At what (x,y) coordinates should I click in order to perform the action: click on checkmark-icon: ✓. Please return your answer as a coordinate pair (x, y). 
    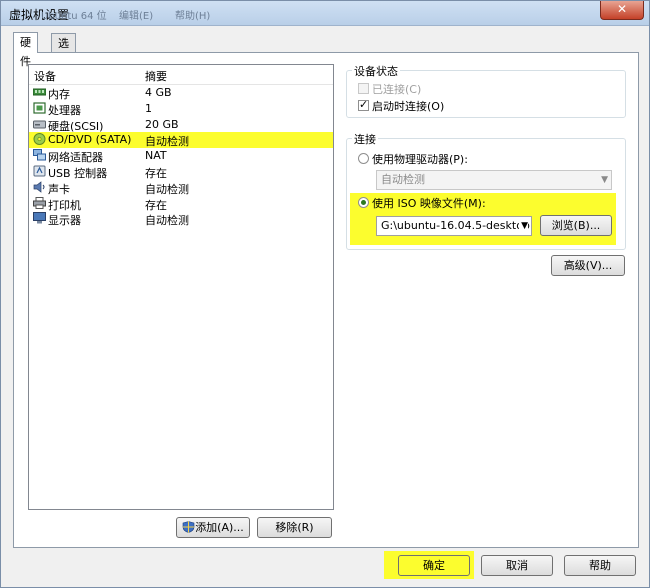
    Looking at the image, I should click on (364, 104).